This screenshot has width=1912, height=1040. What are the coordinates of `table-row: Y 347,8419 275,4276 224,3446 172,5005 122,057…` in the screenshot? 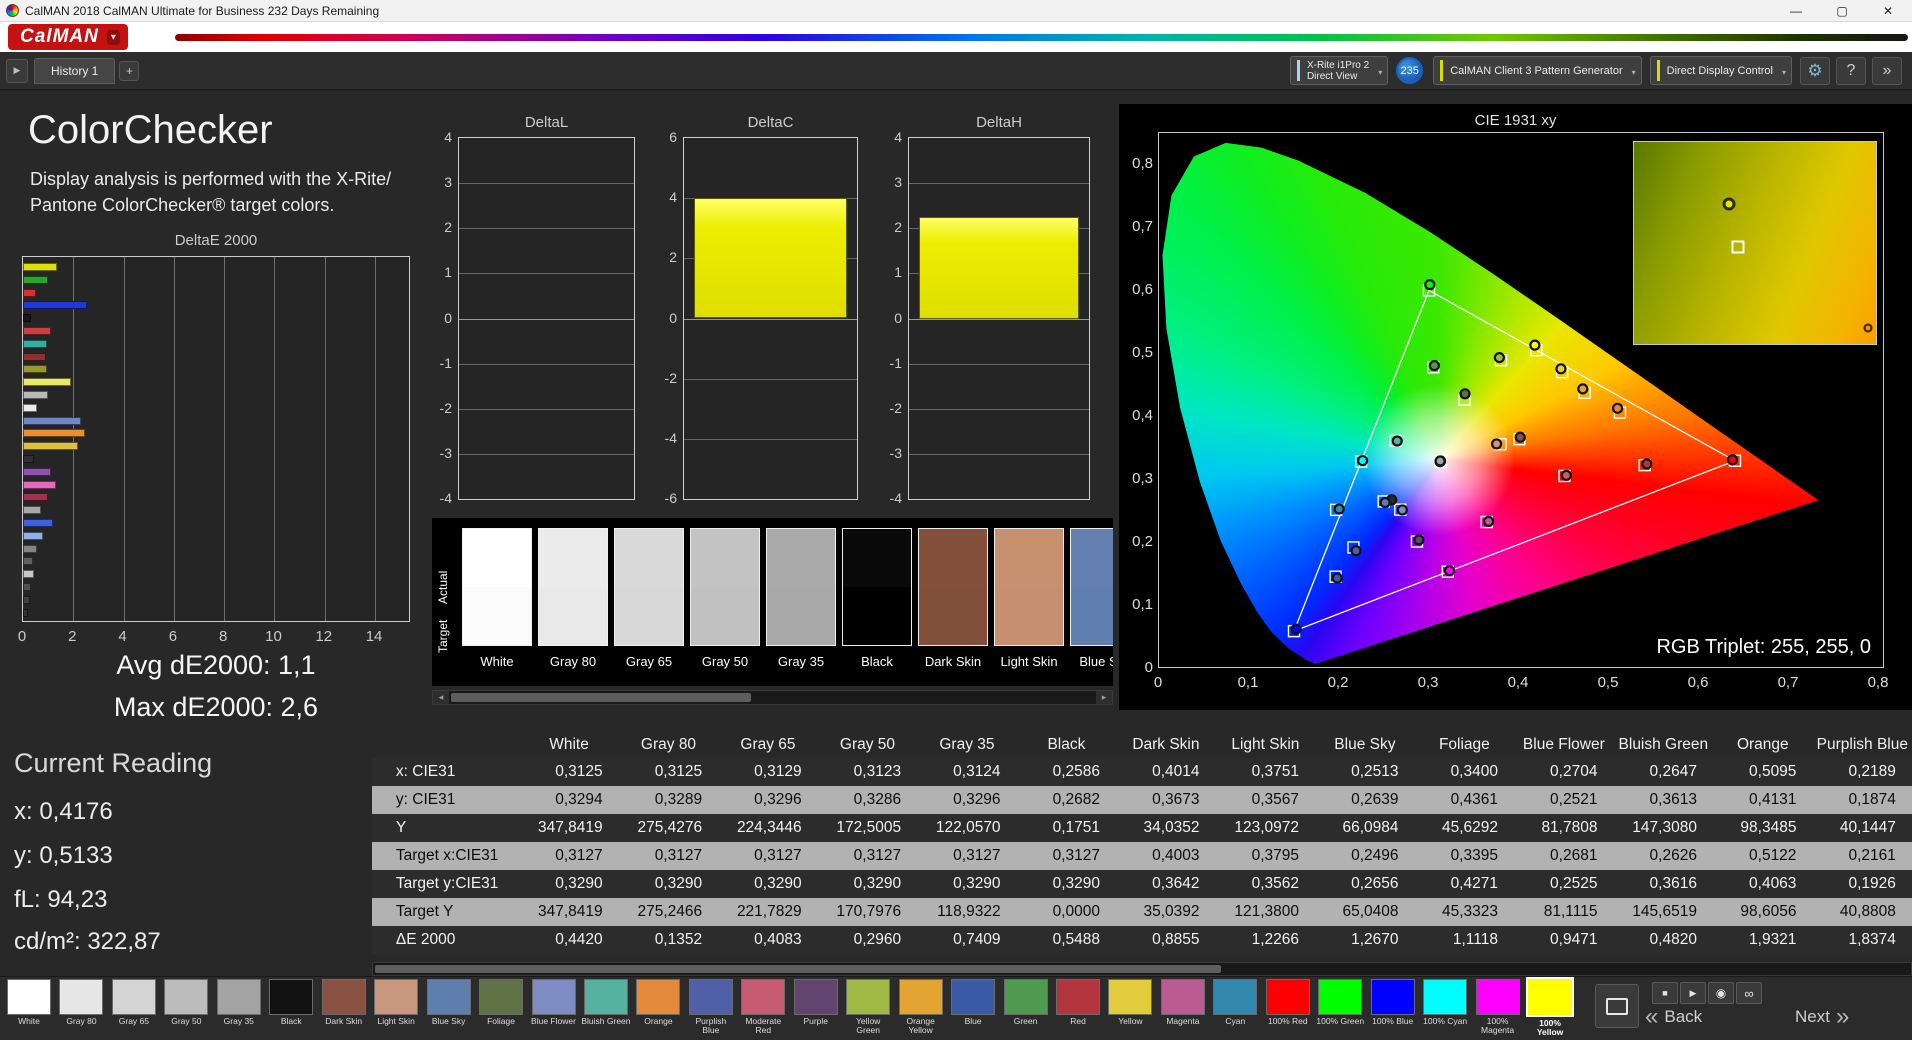 It's located at (1142, 828).